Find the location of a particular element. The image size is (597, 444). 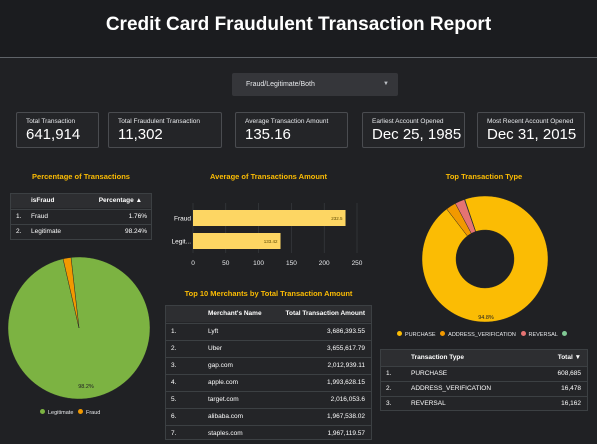

row-label: Legitimate is located at coordinates (46, 231).